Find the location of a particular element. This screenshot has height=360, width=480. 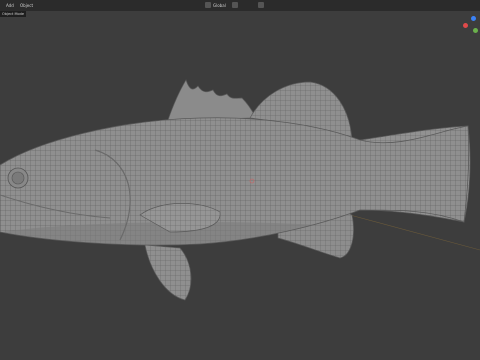

axis-x-dot is located at coordinates (465, 25).